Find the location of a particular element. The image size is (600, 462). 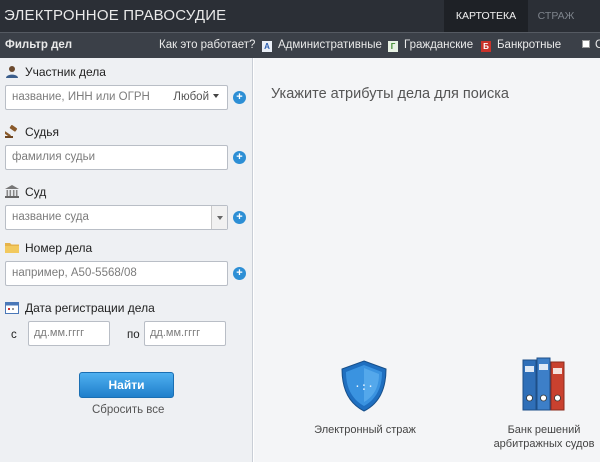

filter-civil: Г Гражданские is located at coordinates (430, 45).